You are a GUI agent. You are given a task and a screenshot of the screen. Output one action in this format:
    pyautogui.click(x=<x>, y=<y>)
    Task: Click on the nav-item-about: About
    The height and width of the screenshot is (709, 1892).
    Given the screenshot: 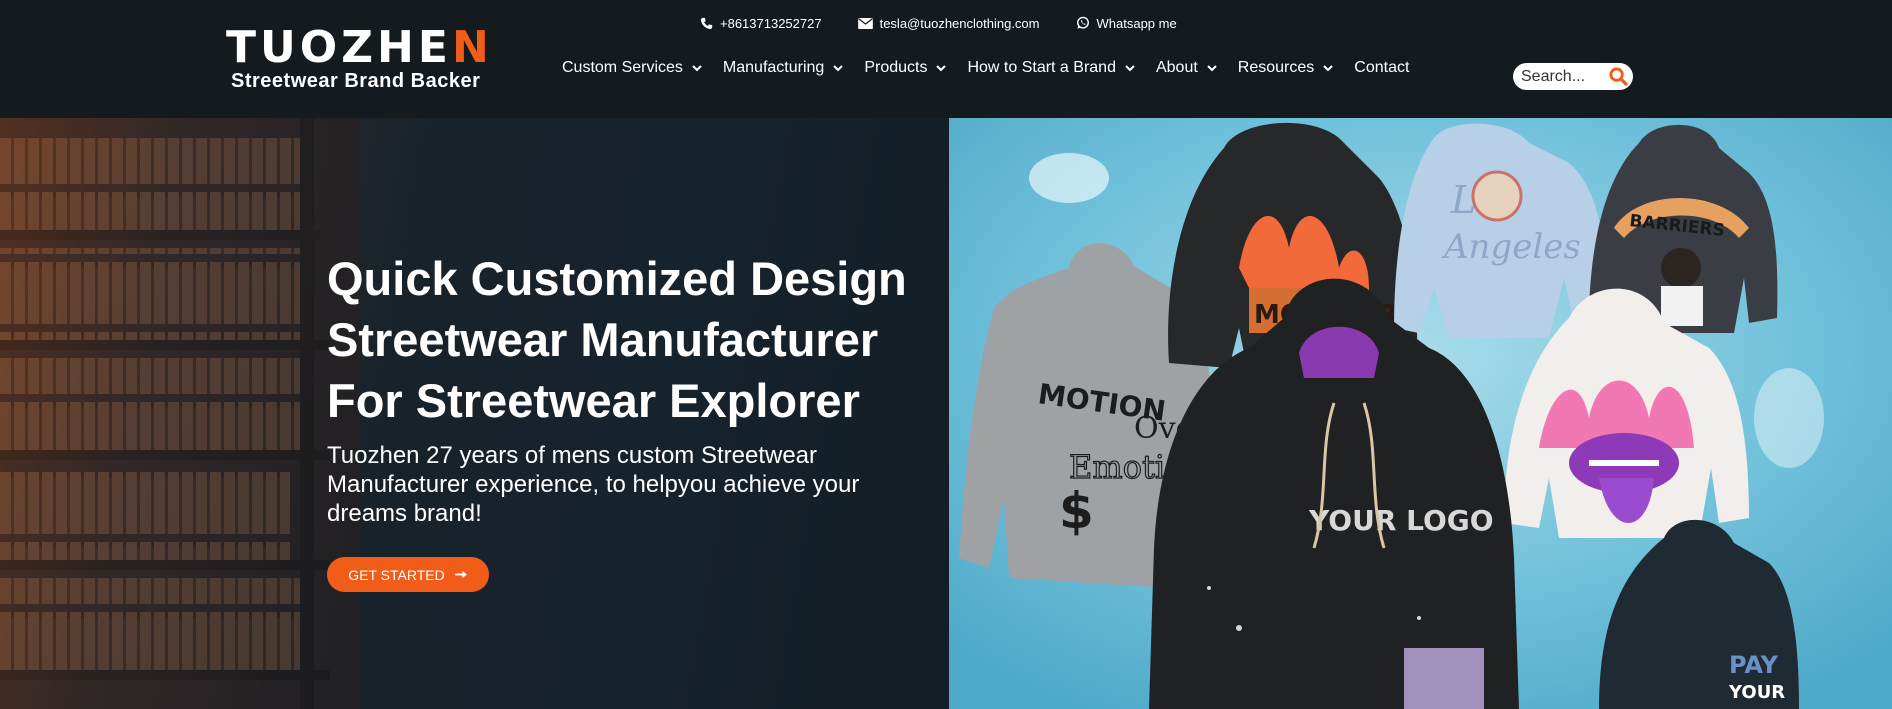 What is the action you would take?
    pyautogui.click(x=1186, y=68)
    